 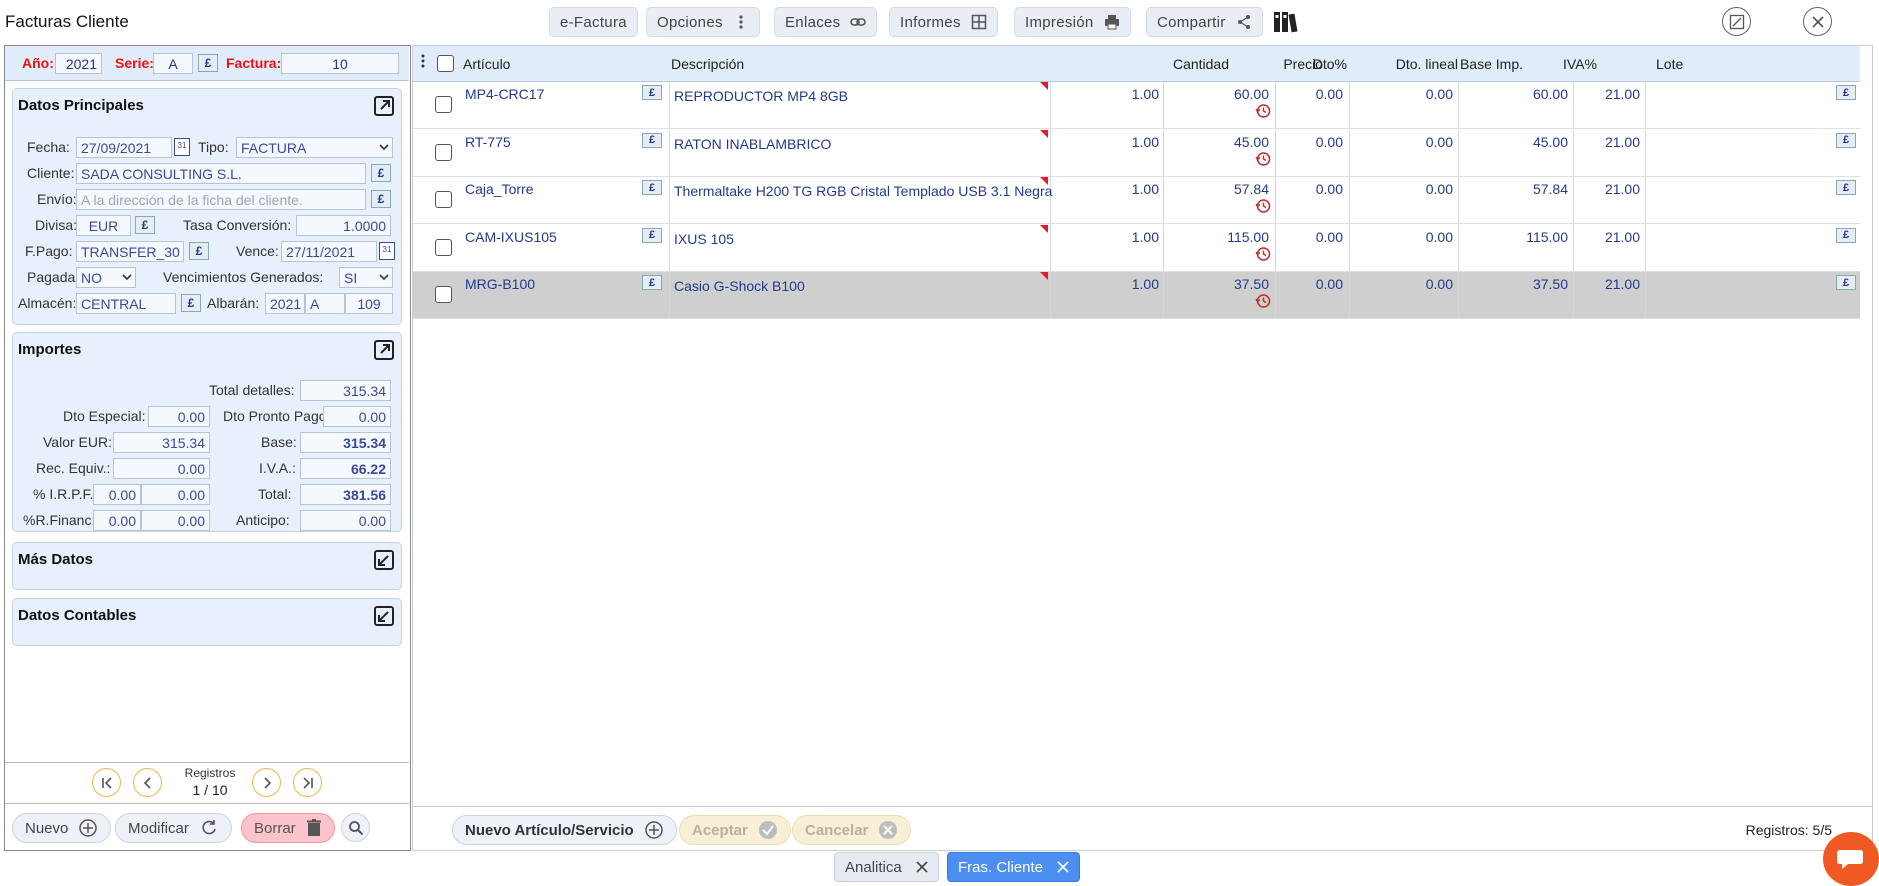 I want to click on tab-fras-cliente: Fras. Cliente, so click(x=1014, y=867).